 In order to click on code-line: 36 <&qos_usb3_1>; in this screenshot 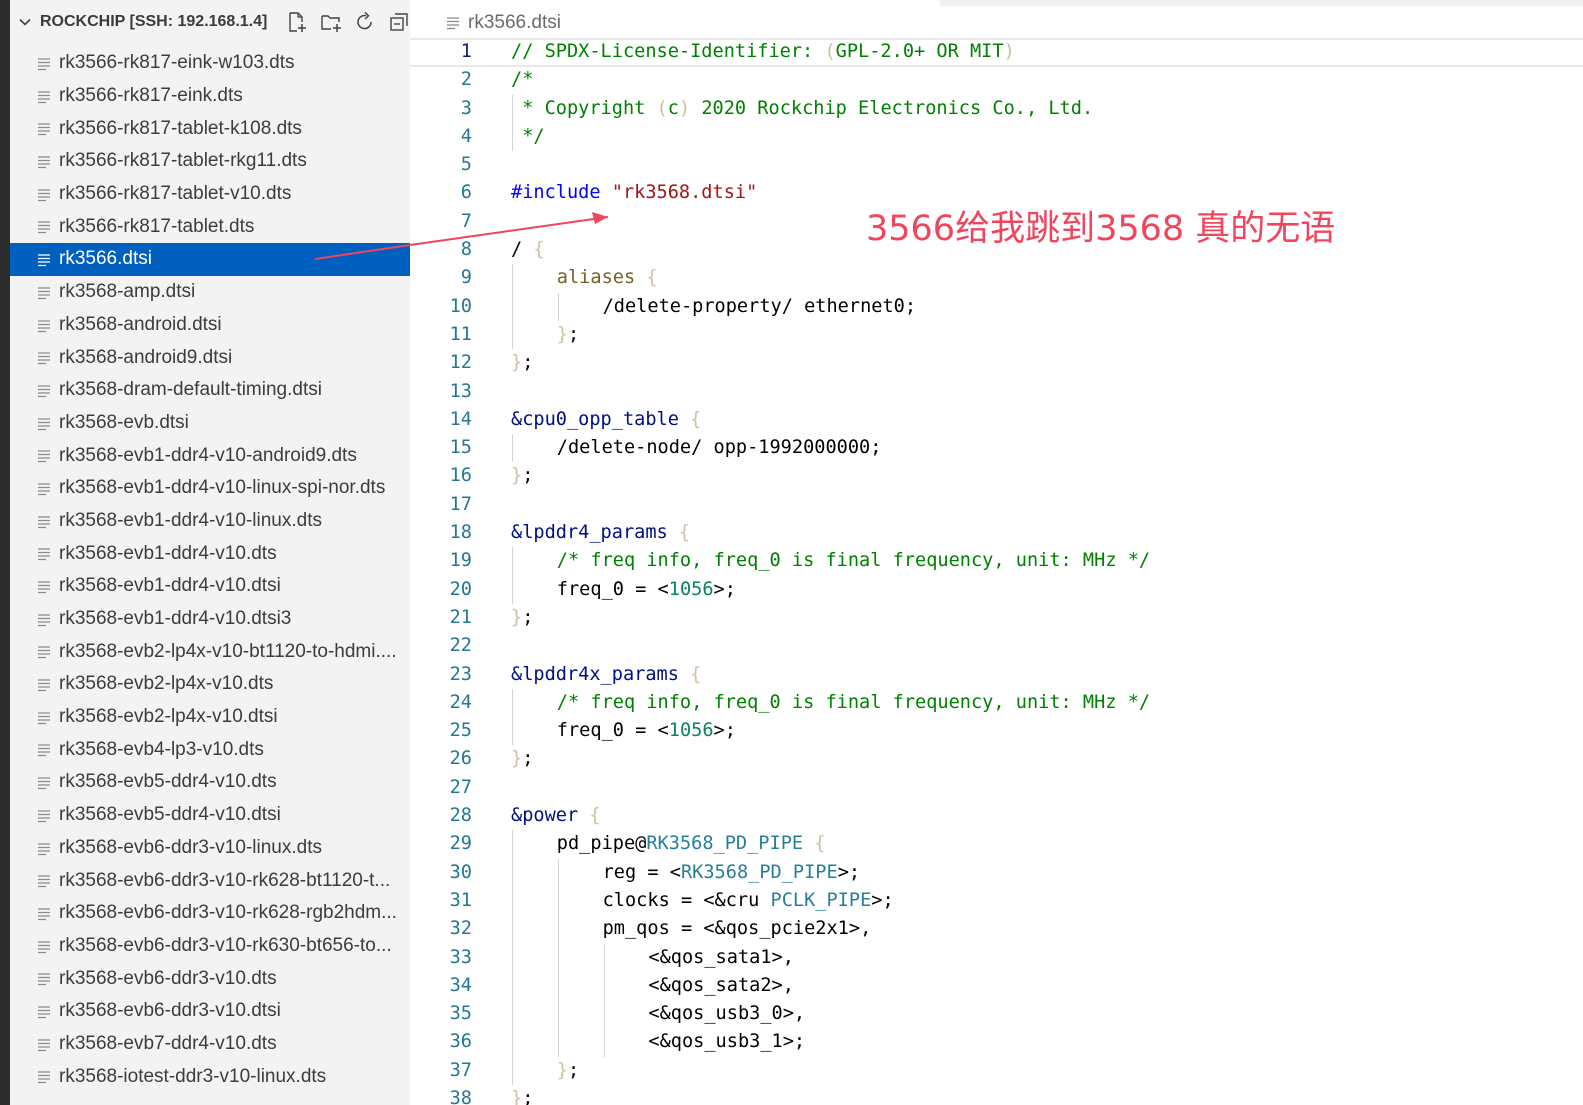, I will do `click(996, 1042)`.